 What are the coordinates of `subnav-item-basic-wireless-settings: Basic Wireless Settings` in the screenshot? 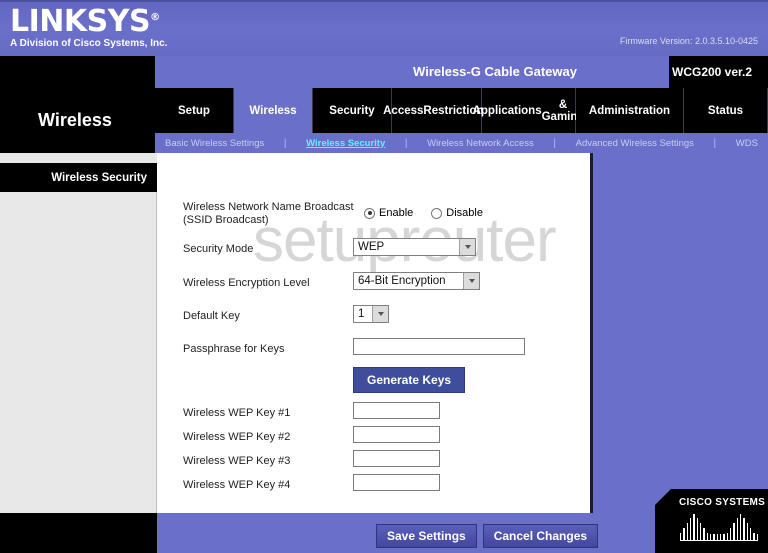 It's located at (214, 143).